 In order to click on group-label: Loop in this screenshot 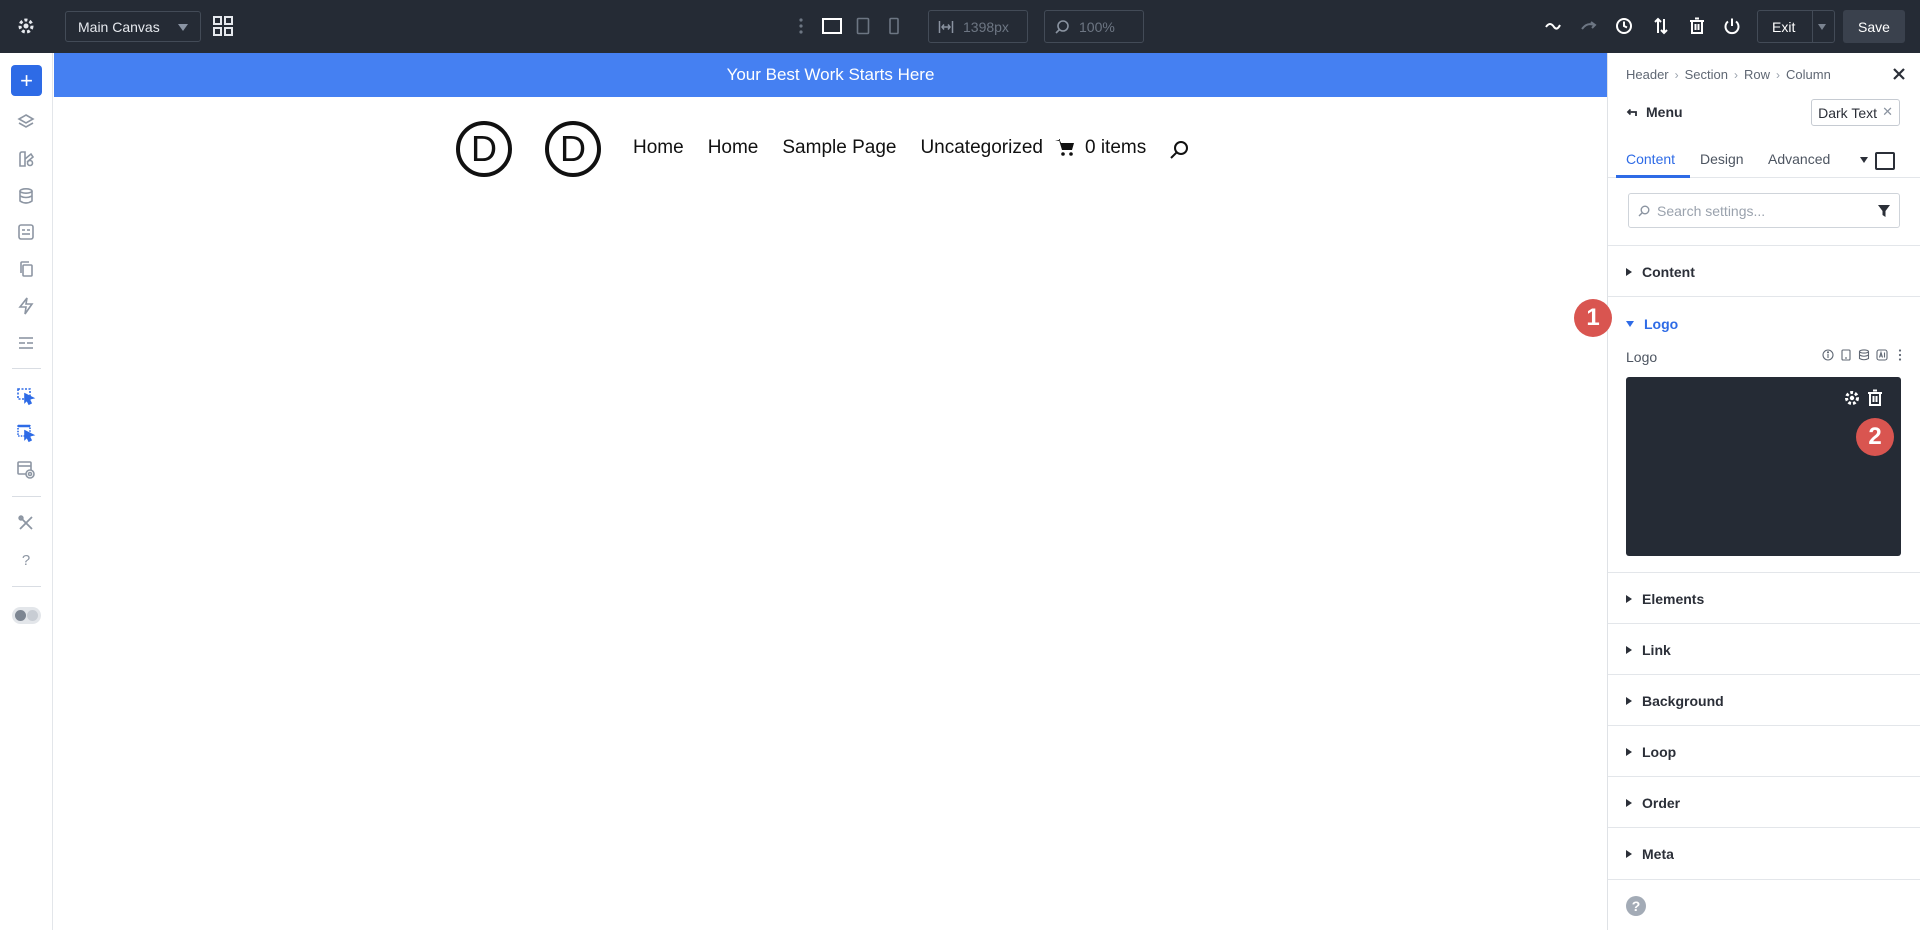, I will do `click(1659, 752)`.